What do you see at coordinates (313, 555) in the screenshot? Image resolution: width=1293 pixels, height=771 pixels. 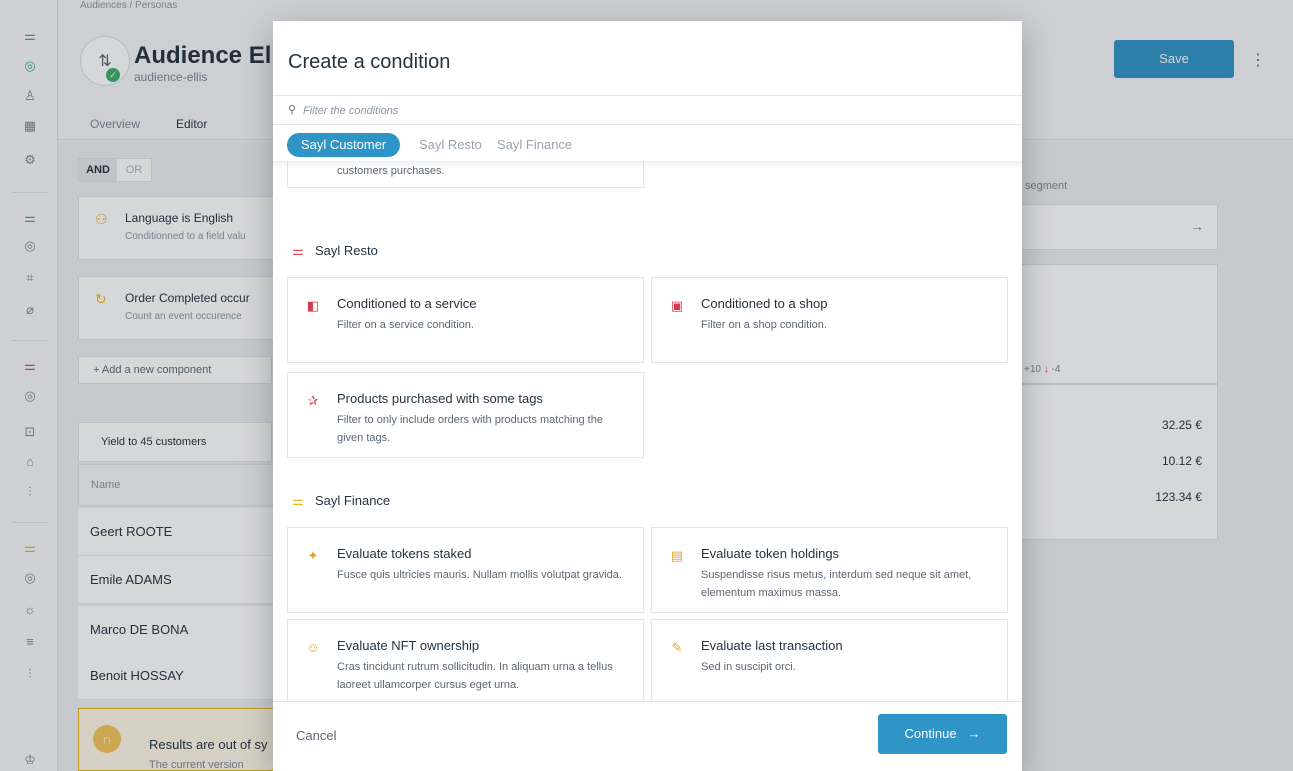 I see `sparkle-icon: ✦` at bounding box center [313, 555].